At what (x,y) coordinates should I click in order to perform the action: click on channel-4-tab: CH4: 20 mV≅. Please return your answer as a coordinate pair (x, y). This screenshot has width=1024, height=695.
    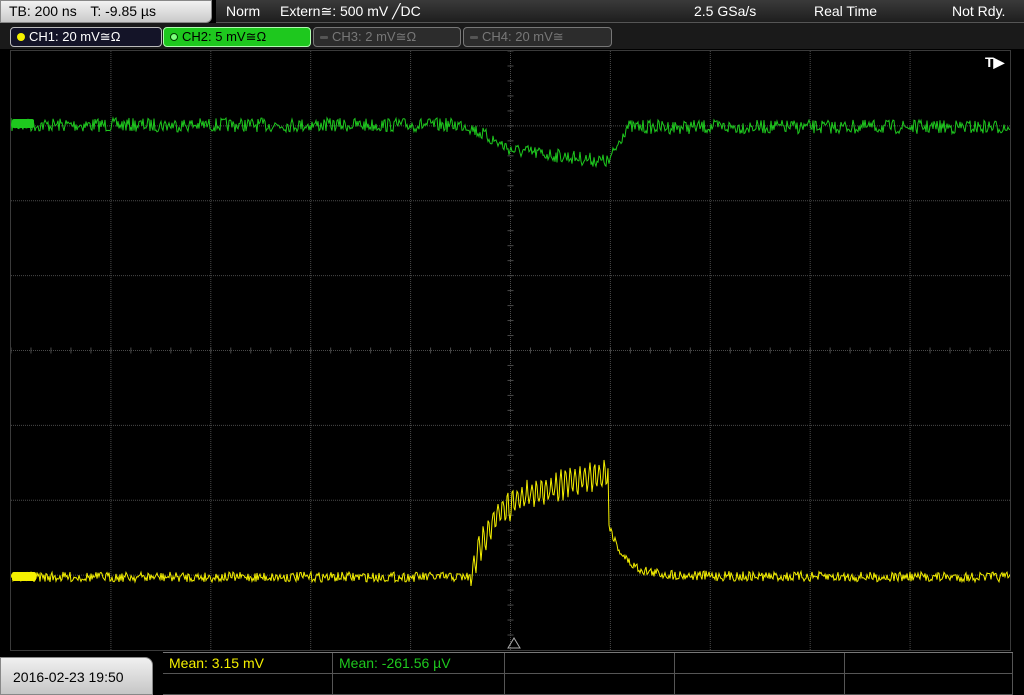
    Looking at the image, I should click on (537, 37).